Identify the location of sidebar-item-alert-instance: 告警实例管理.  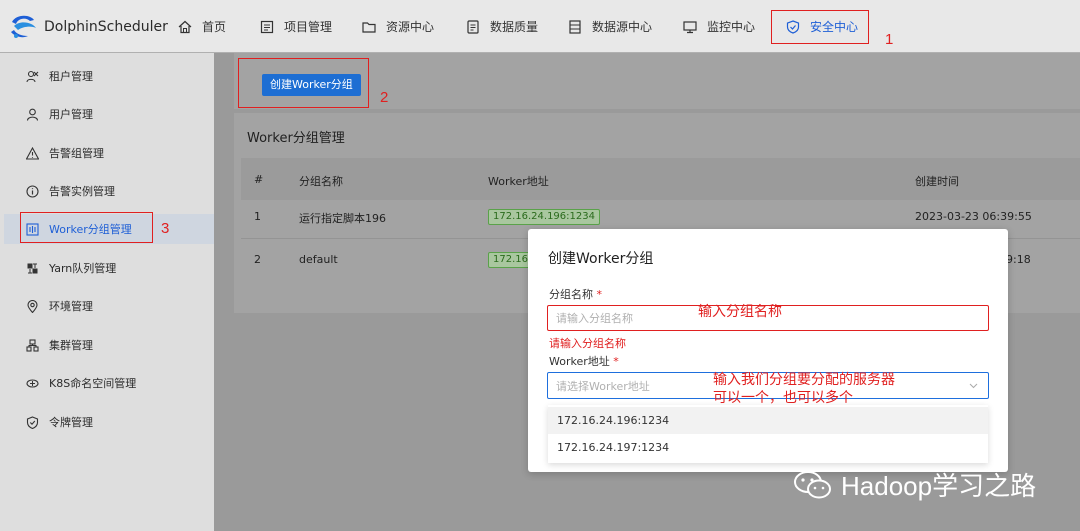
(107, 191).